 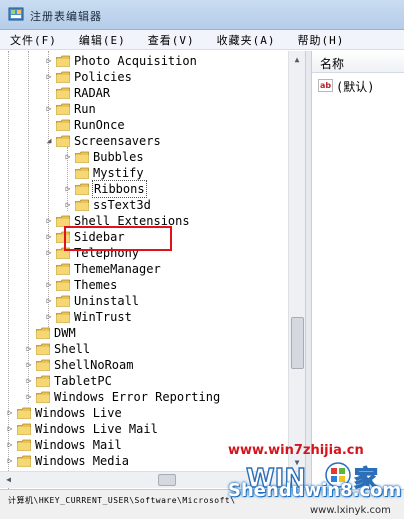 I want to click on menu-edit: 编辑(E), so click(x=102, y=40).